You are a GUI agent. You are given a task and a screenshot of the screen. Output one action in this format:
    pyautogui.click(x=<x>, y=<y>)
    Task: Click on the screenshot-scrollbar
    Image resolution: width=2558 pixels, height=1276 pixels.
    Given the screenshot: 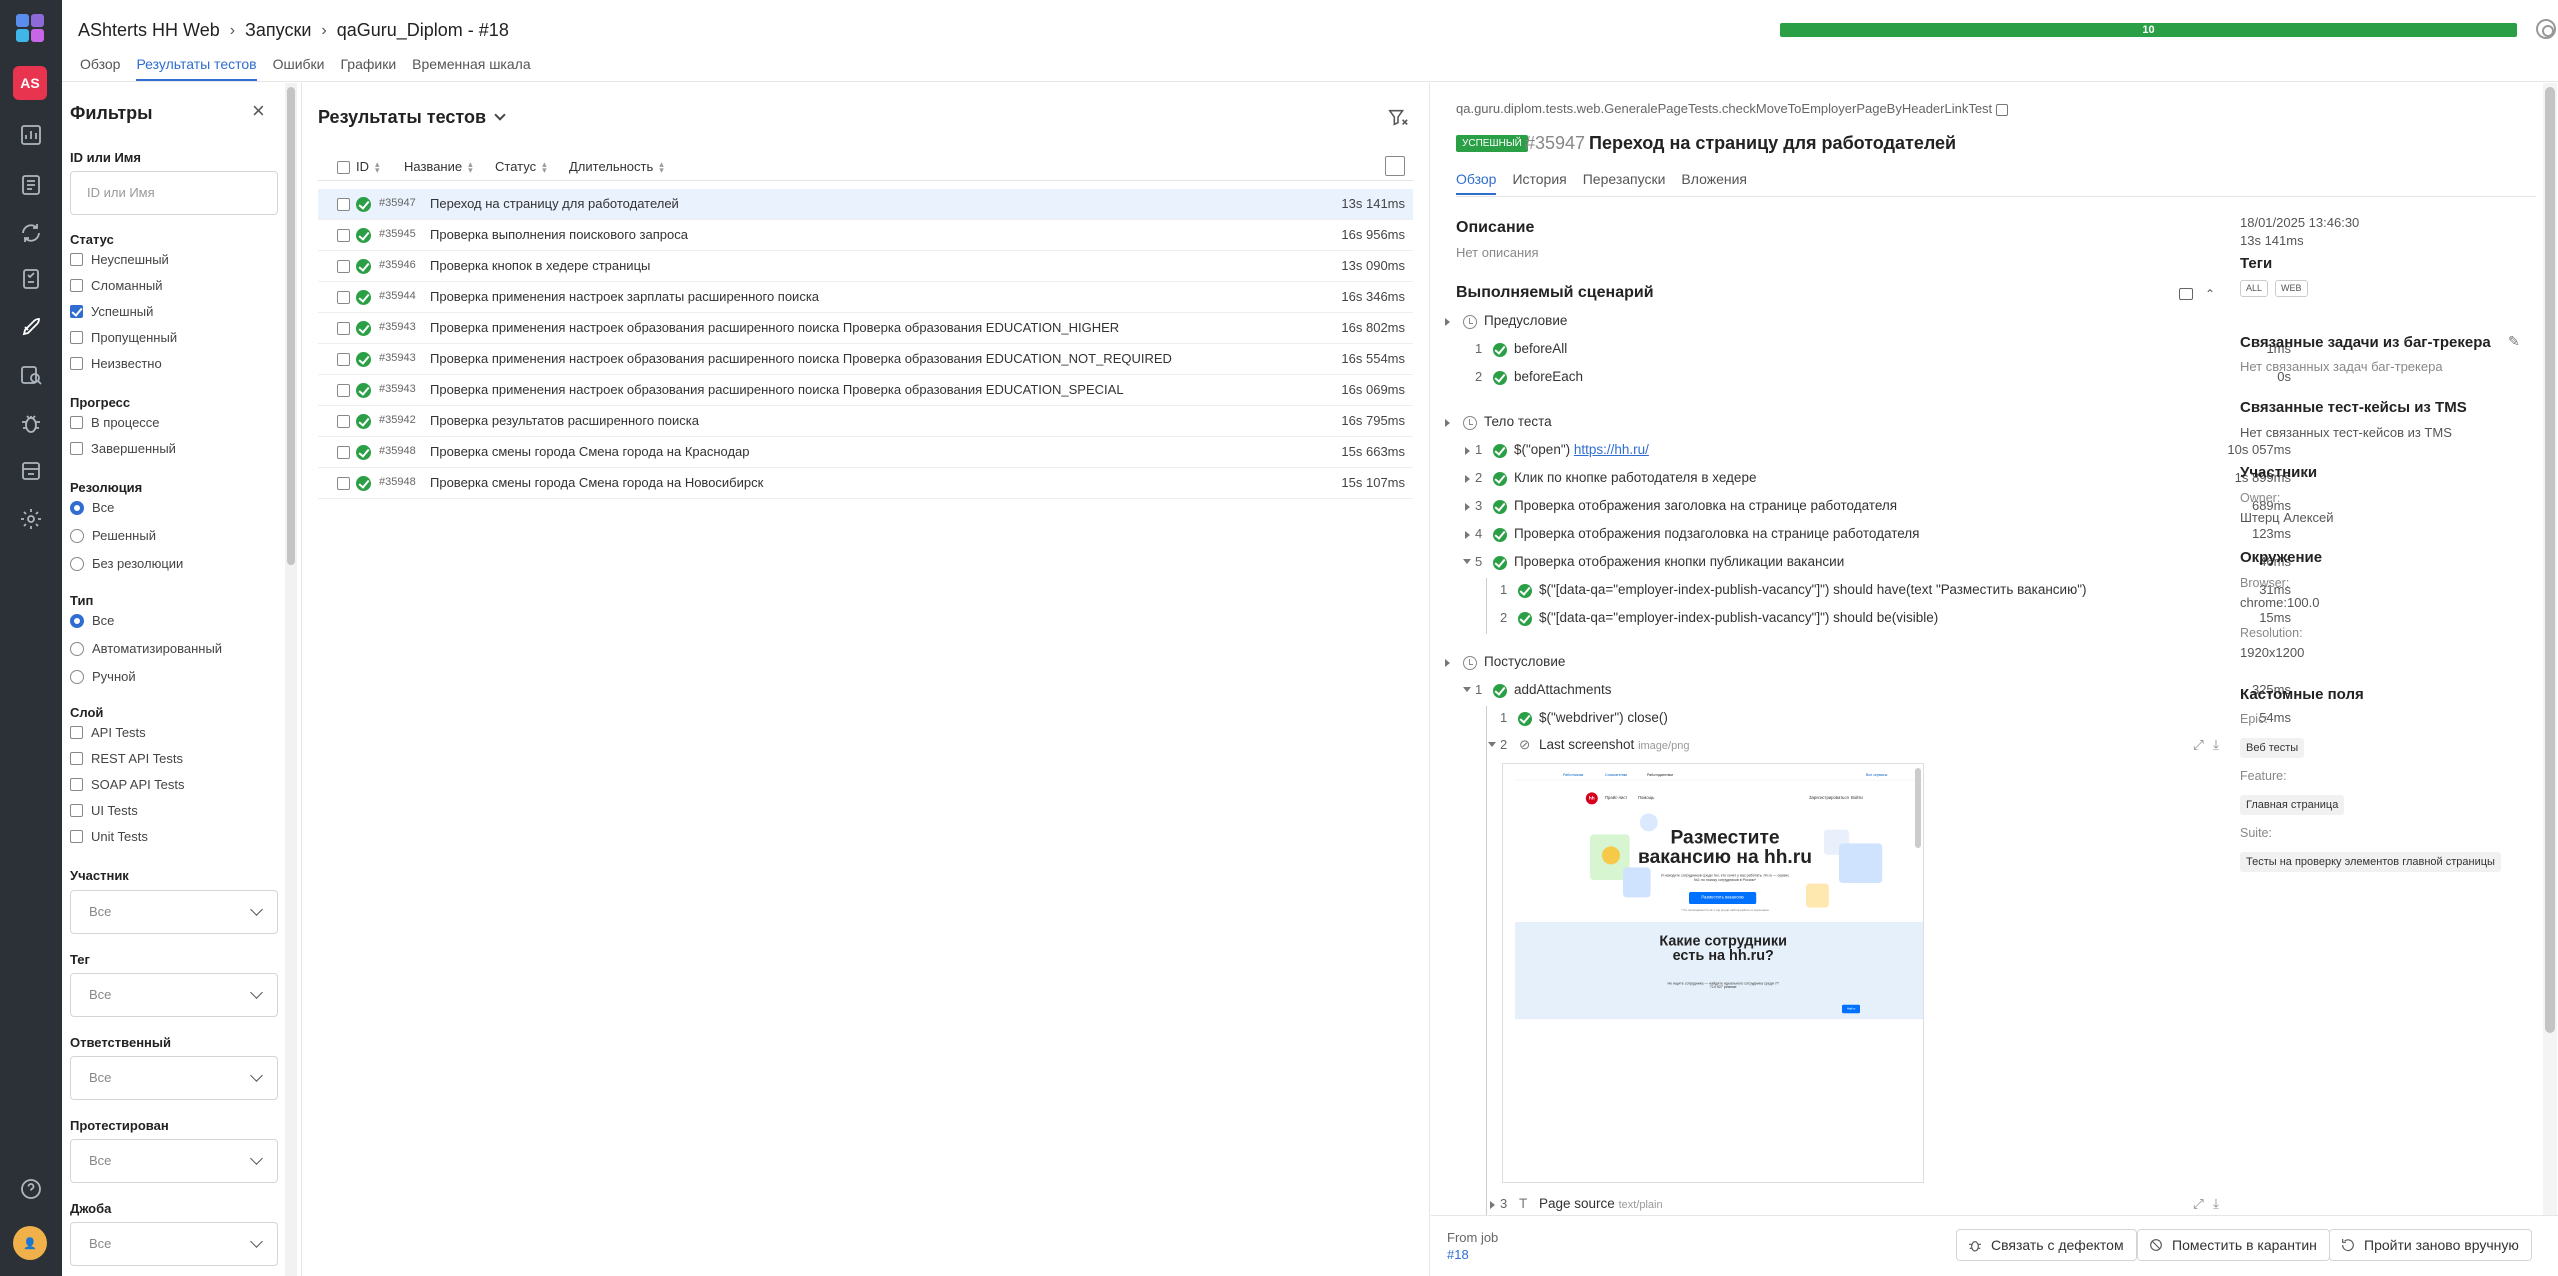 What is the action you would take?
    pyautogui.click(x=1918, y=808)
    